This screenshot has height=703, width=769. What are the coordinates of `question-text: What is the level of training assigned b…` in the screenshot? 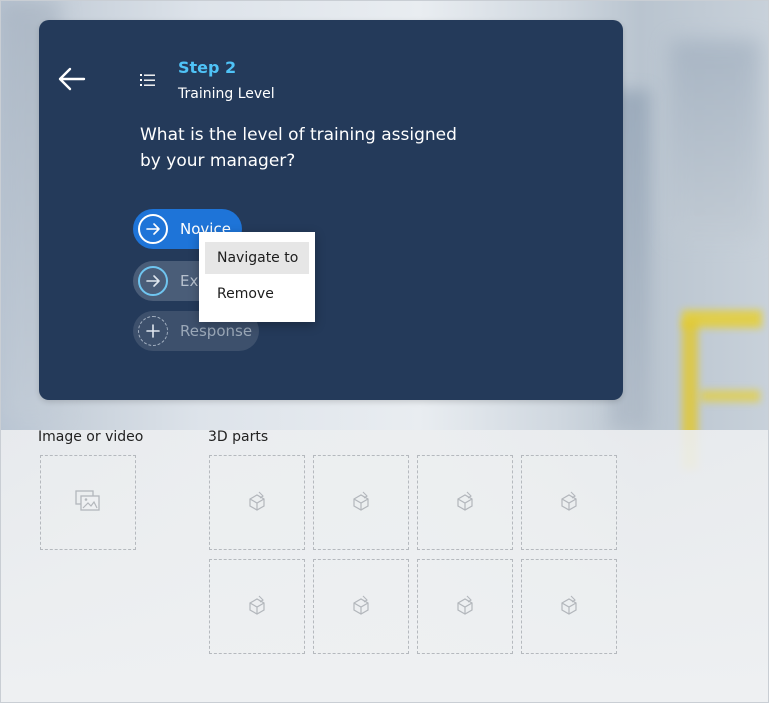 It's located at (310, 148).